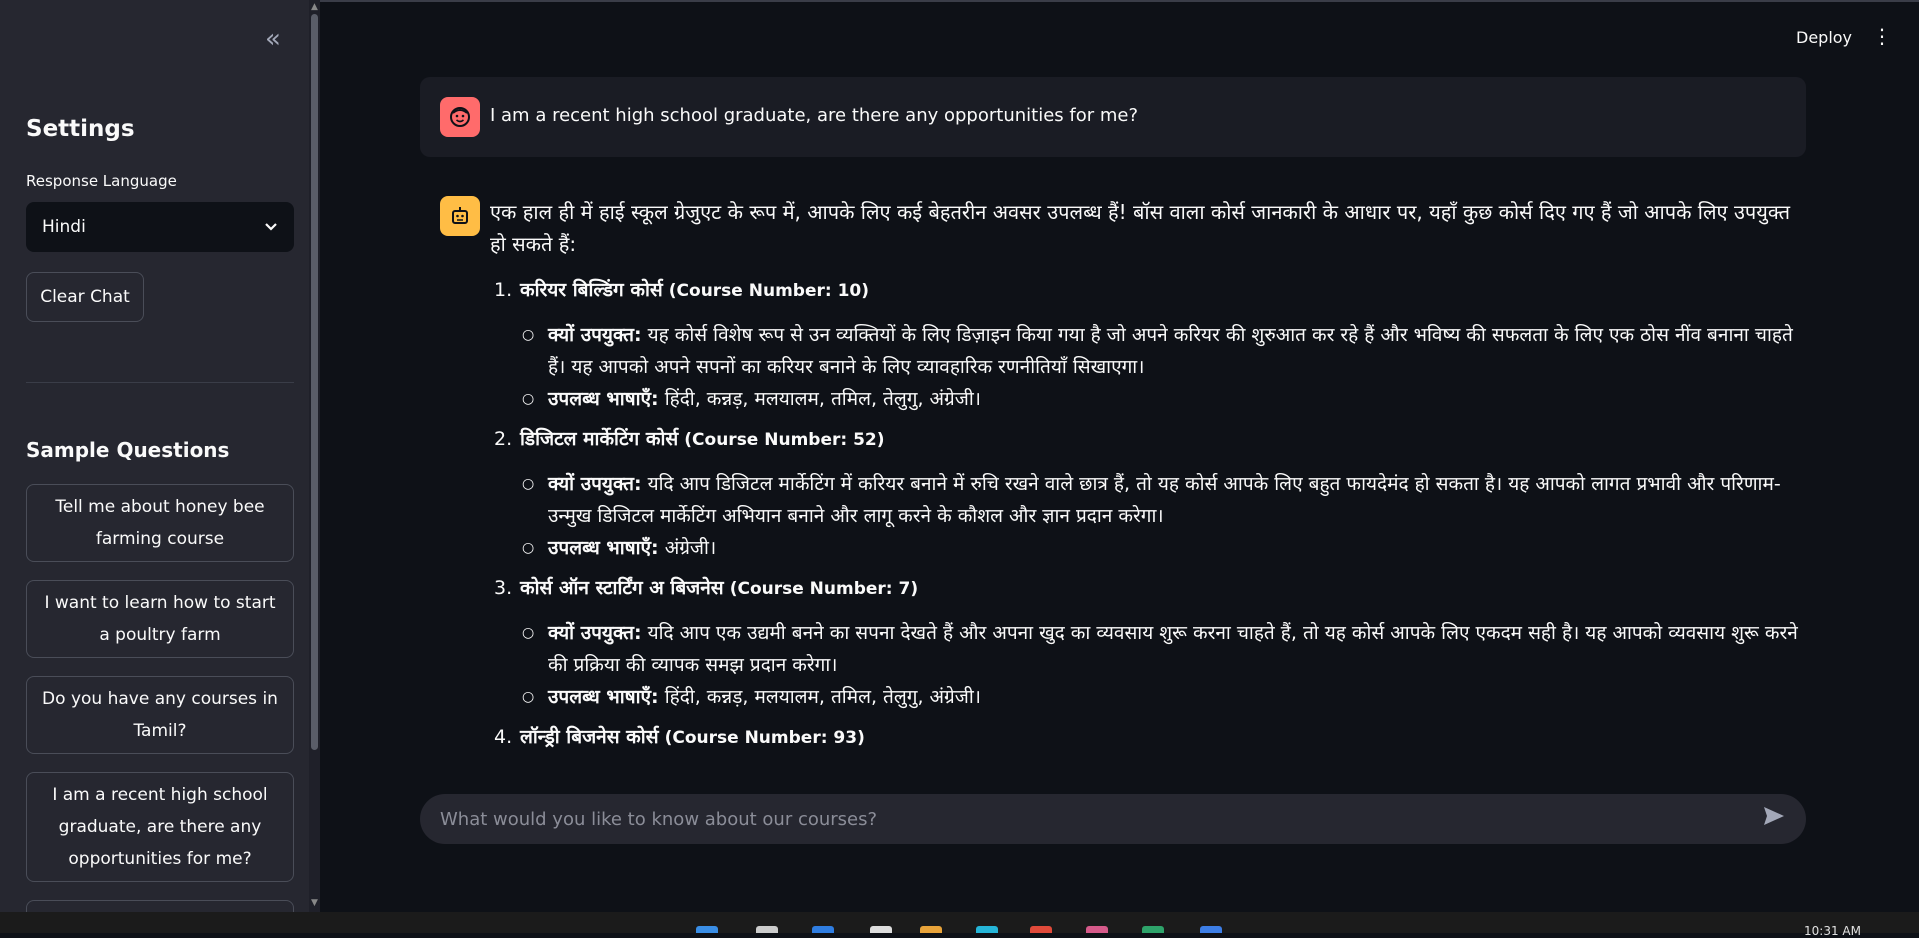 The image size is (1919, 938). What do you see at coordinates (85, 297) in the screenshot?
I see `clear-chat-button: Clear Chat` at bounding box center [85, 297].